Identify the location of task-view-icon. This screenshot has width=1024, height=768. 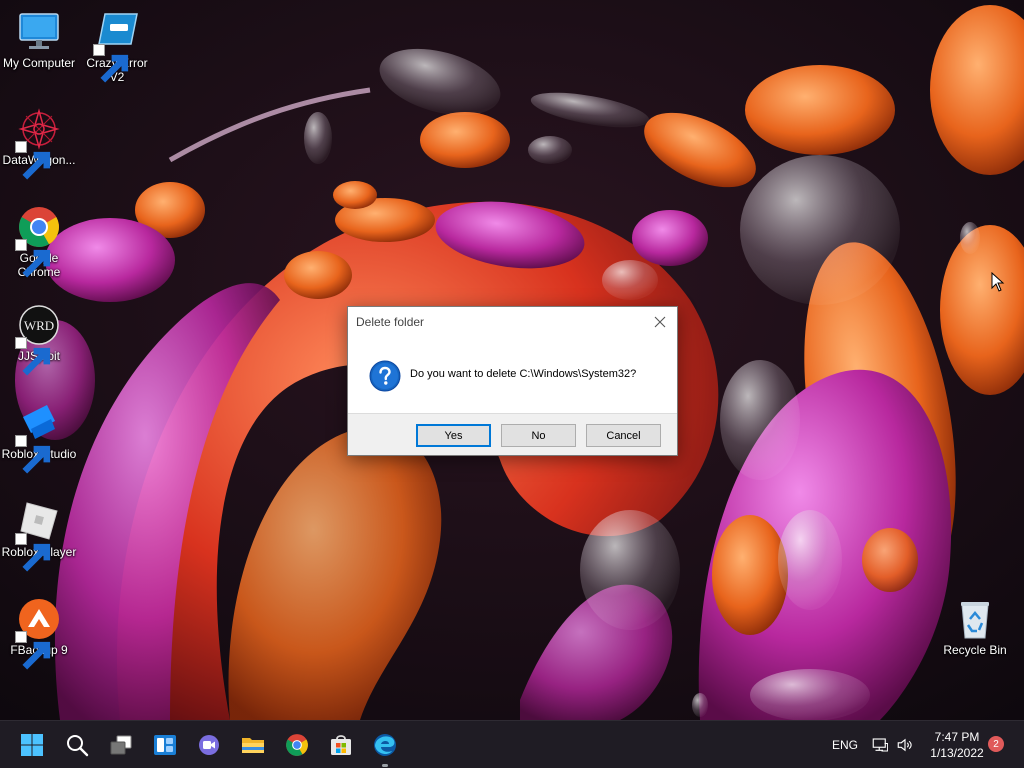
(121, 745).